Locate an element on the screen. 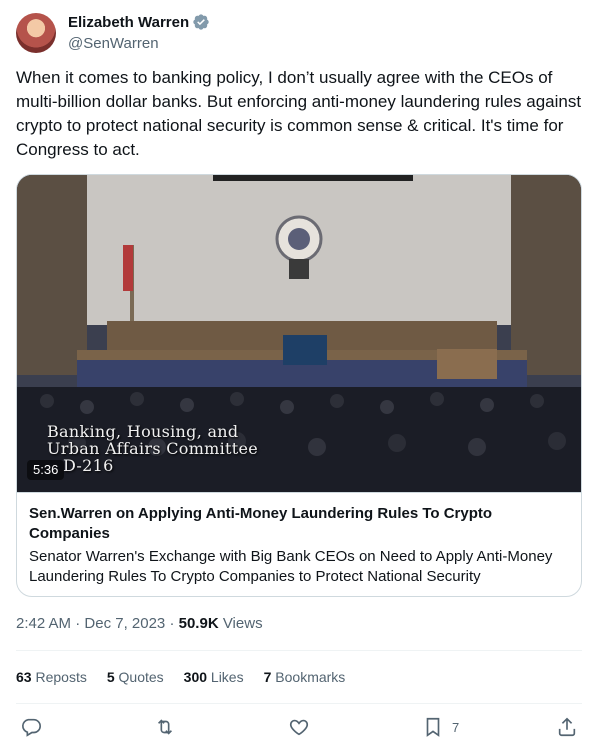 Image resolution: width=598 pixels, height=751 pixels. author-name-row: Elizabeth Warren is located at coordinates (139, 22).